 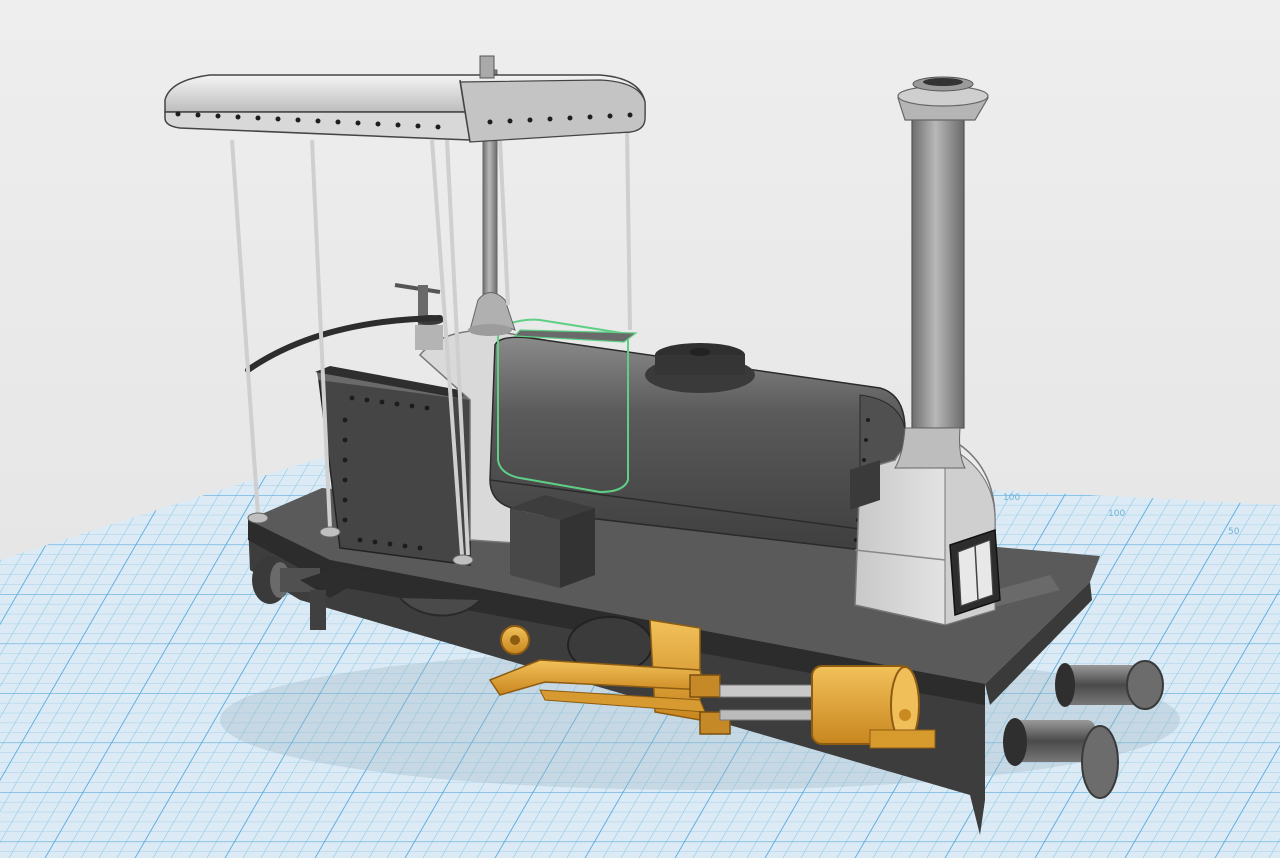 What do you see at coordinates (700, 368) in the screenshot?
I see `tank-filler-cap` at bounding box center [700, 368].